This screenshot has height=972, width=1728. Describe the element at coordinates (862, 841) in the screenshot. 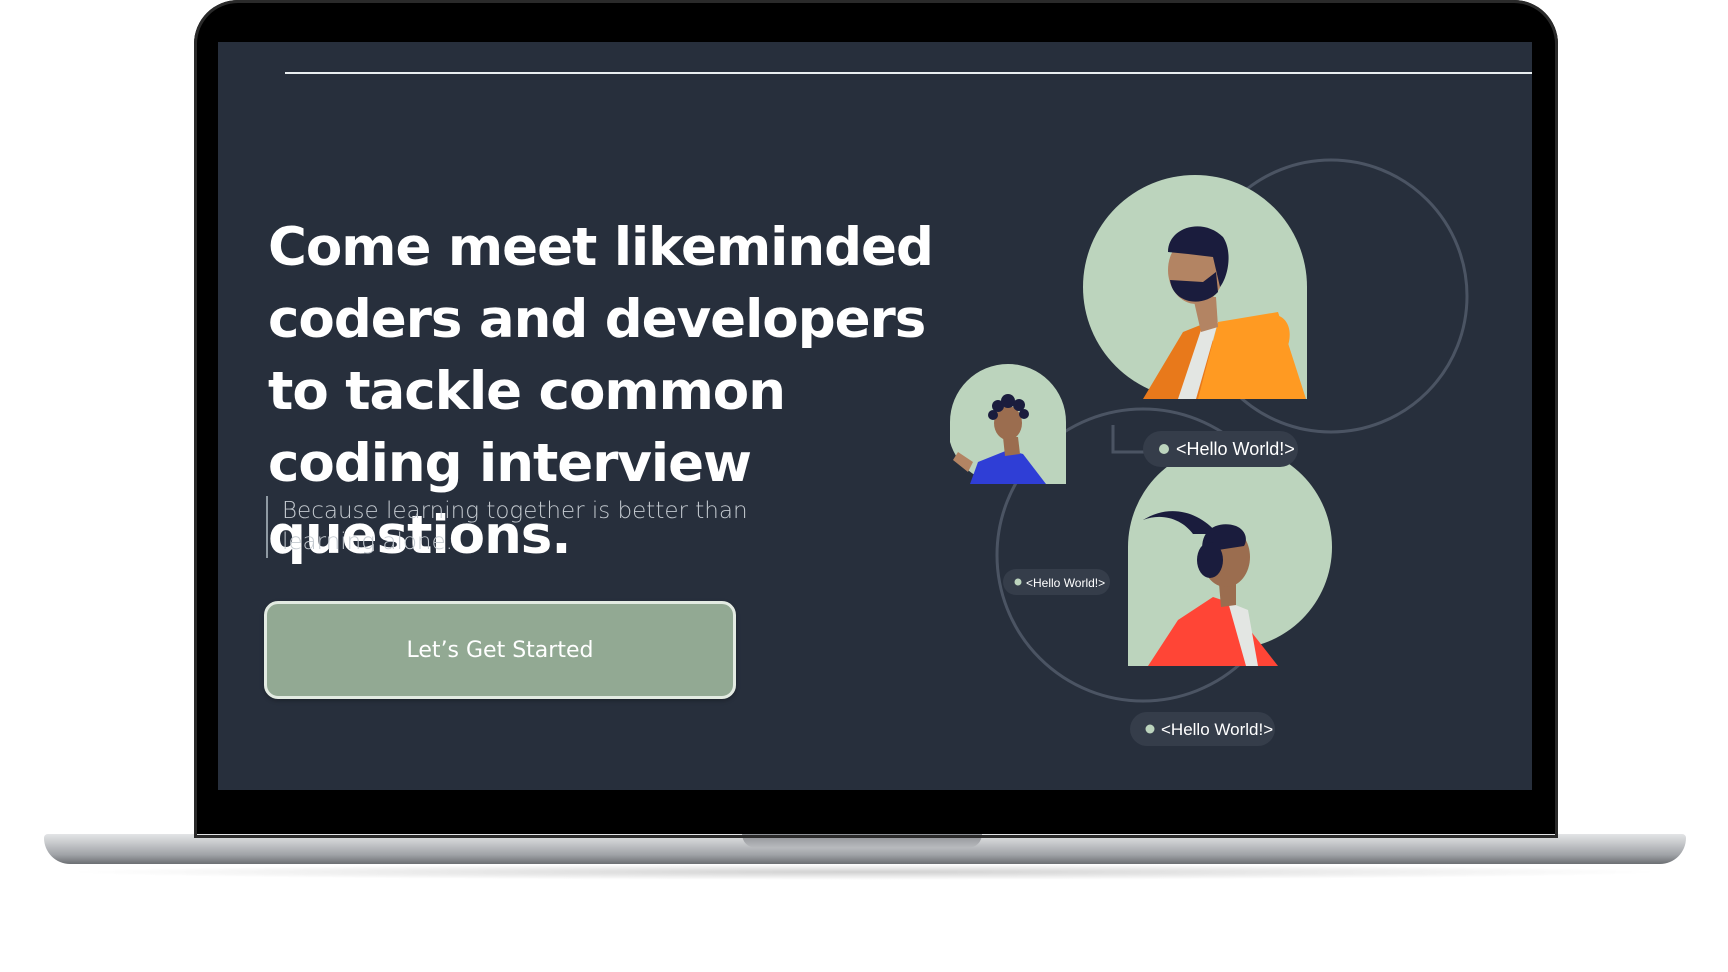

I see `laptop-notch` at that location.